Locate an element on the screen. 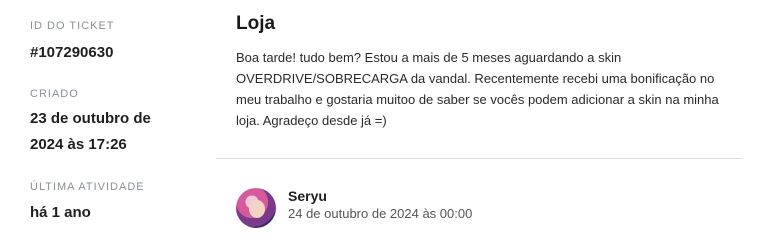 This screenshot has width=765, height=244. ticket-id-value: #107290630 is located at coordinates (72, 52).